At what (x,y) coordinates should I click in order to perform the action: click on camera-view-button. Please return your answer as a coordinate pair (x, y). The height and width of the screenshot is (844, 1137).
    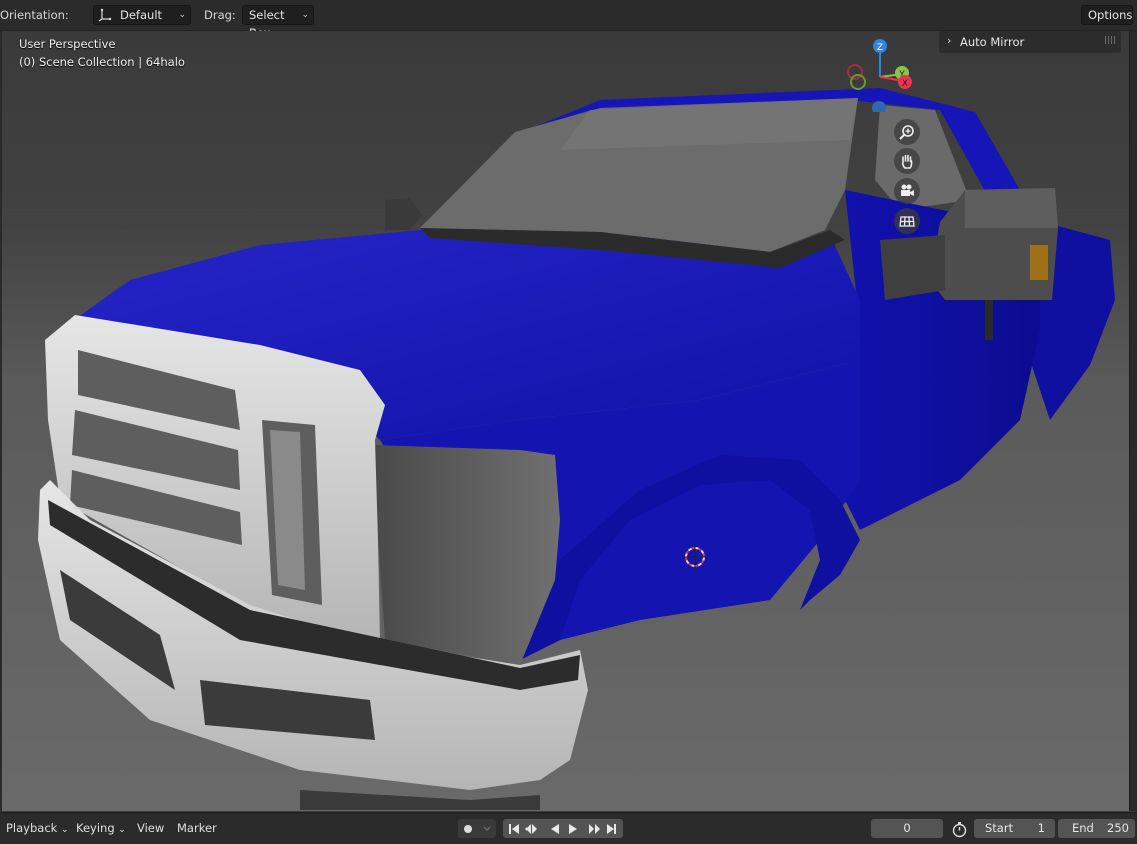
    Looking at the image, I should click on (907, 191).